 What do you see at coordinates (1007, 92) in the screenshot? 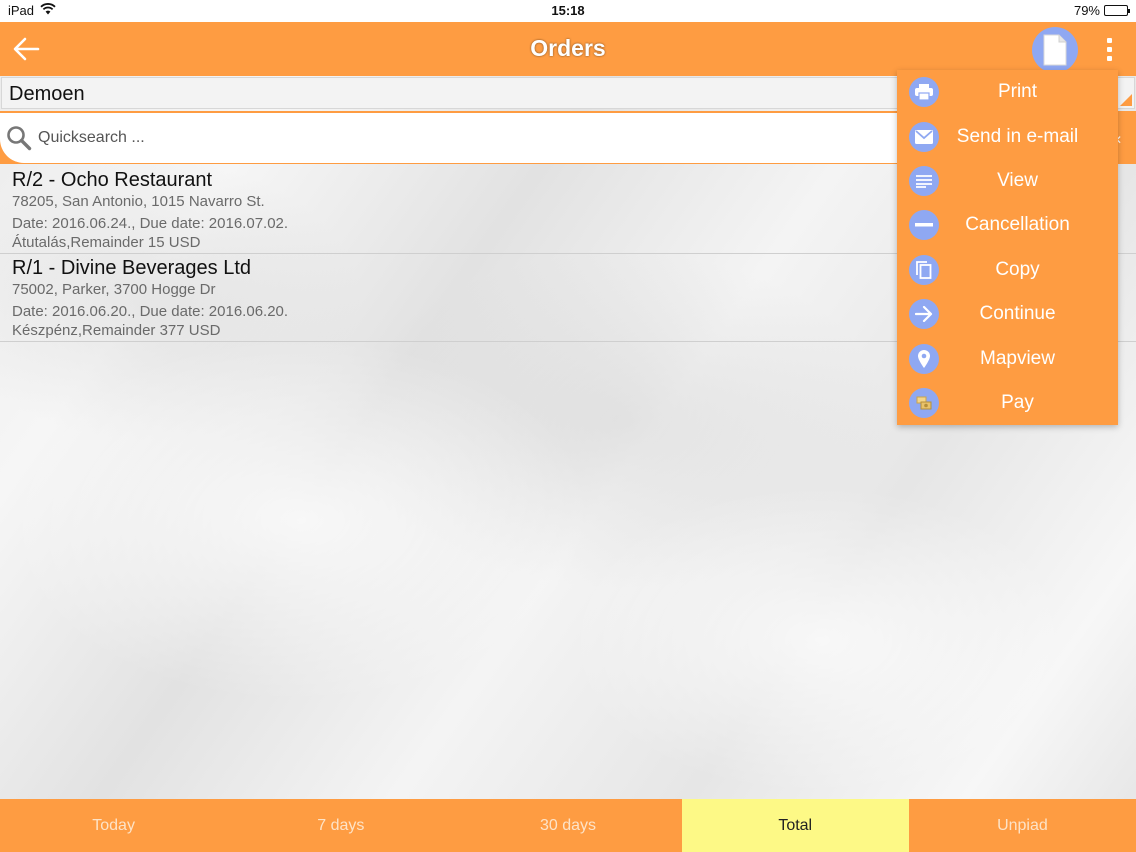
I see `menu-item-print: Print` at bounding box center [1007, 92].